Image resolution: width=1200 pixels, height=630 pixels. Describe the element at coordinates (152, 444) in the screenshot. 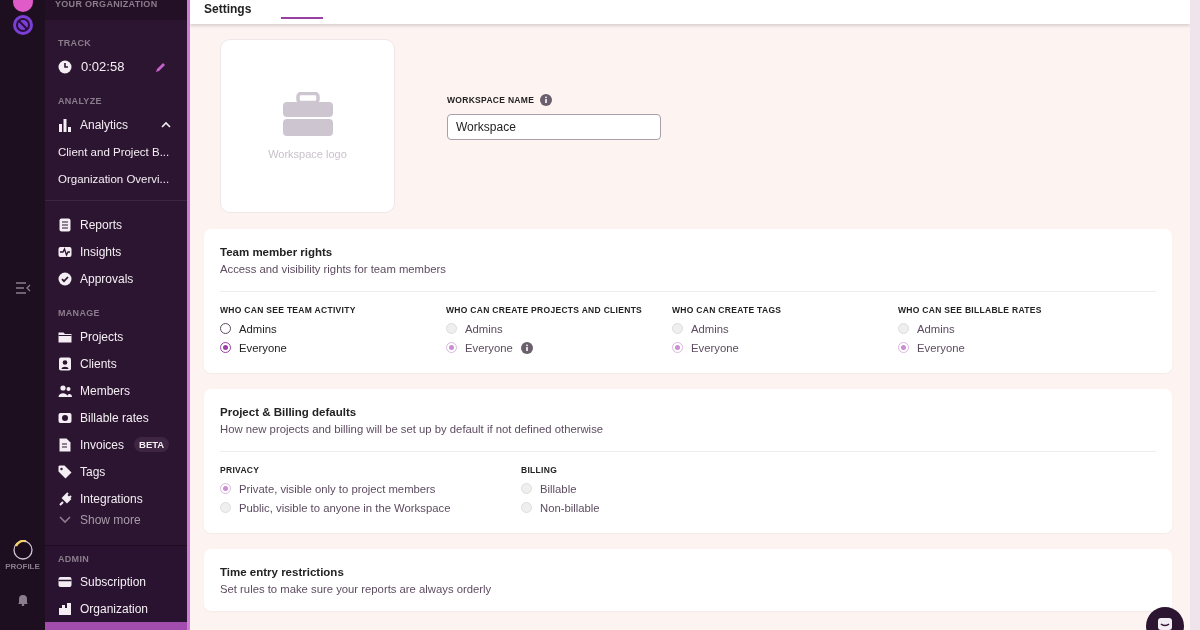

I see `beta-badge: BETA` at that location.